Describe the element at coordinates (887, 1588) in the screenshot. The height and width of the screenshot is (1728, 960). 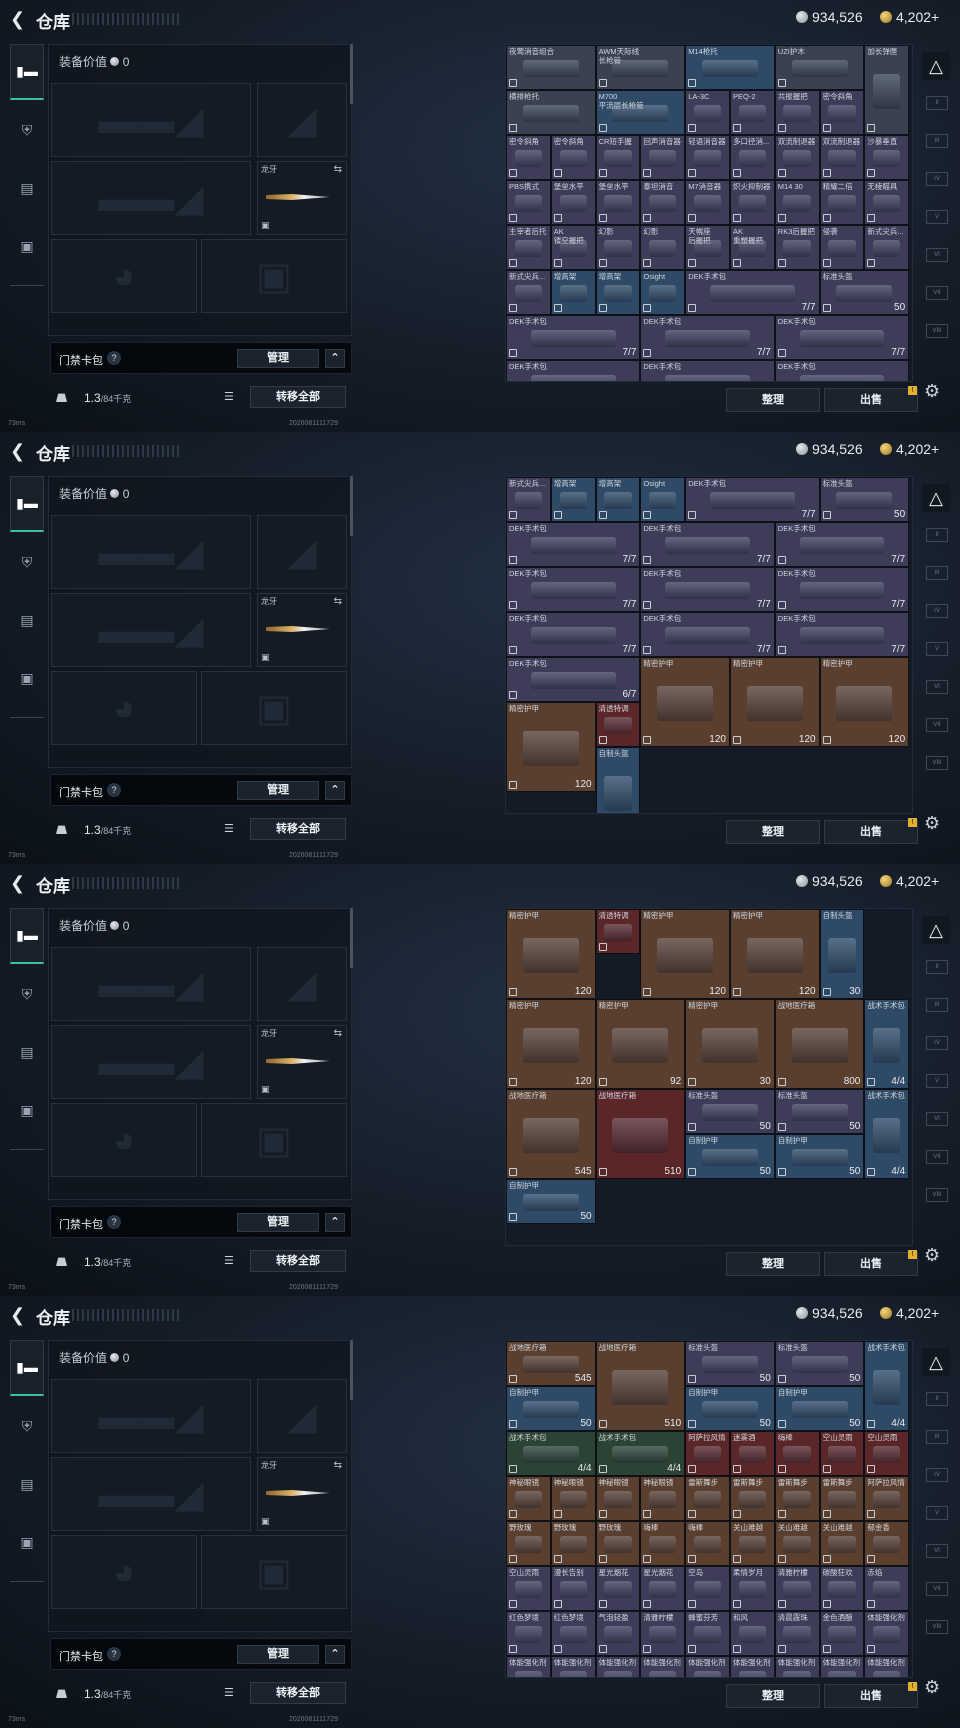
I see `stash-item: 赤焰` at that location.